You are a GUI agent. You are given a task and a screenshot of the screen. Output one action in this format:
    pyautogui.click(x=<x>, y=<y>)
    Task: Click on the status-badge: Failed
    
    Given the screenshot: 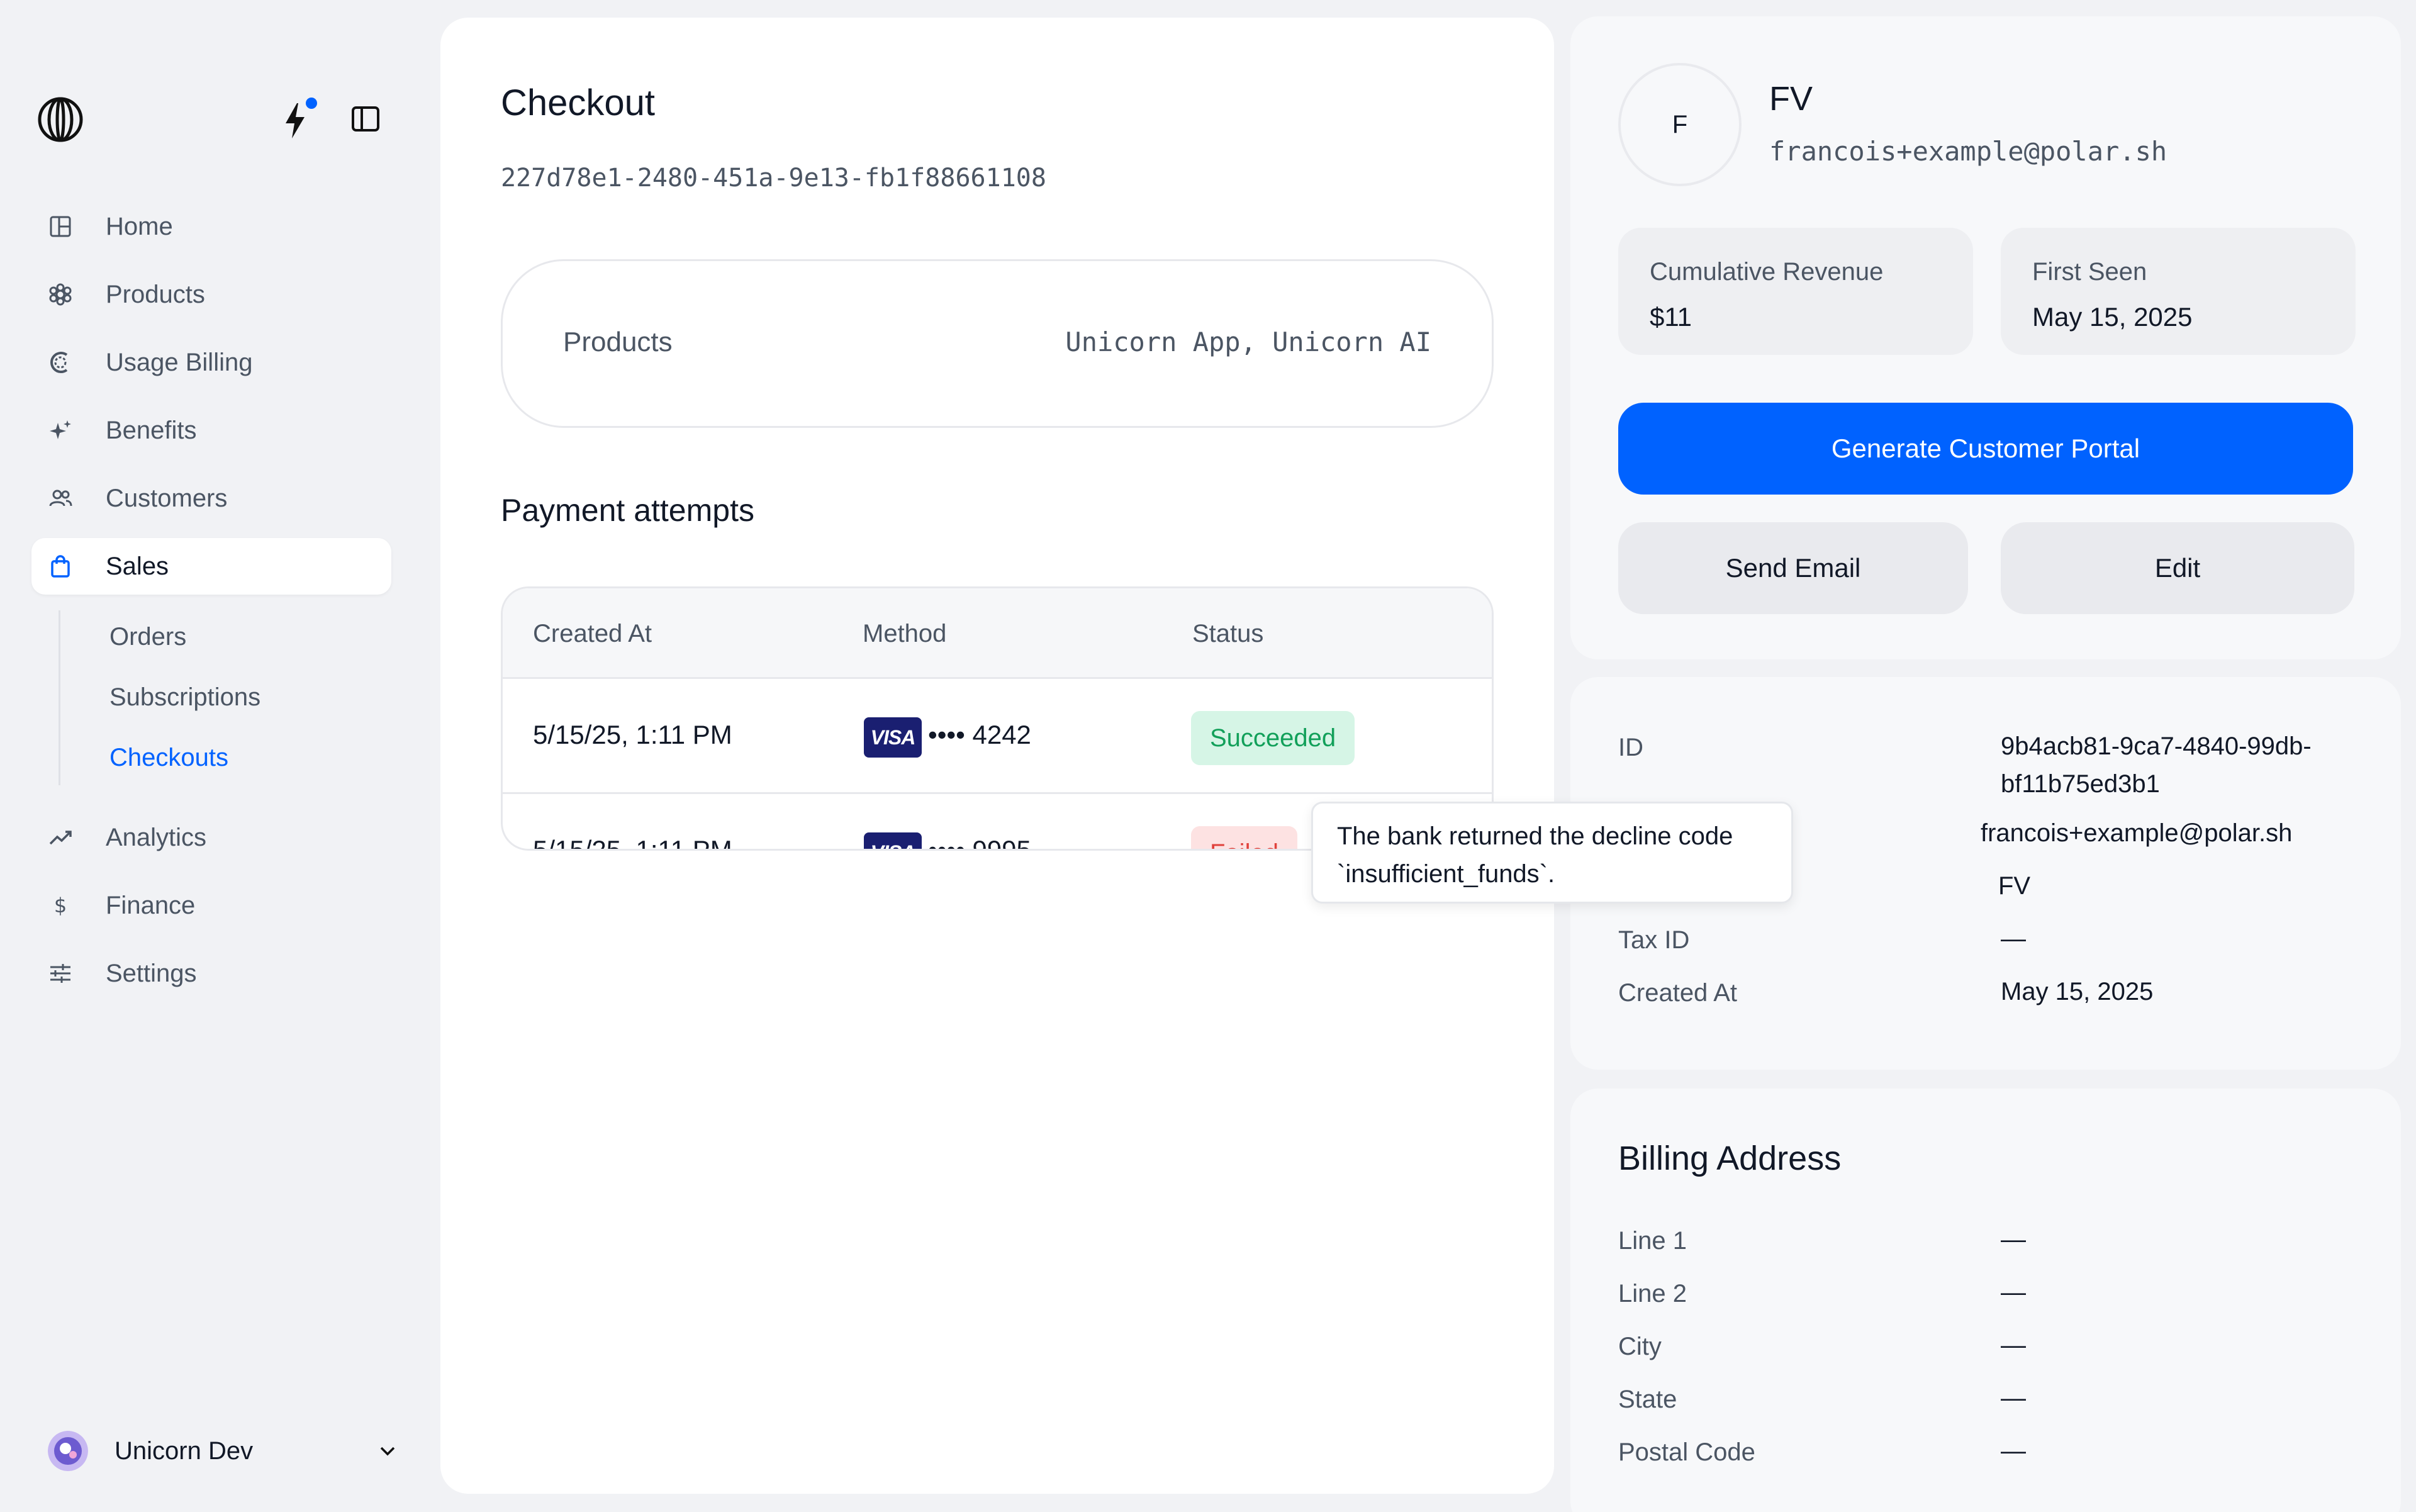 What is the action you would take?
    pyautogui.click(x=1244, y=837)
    